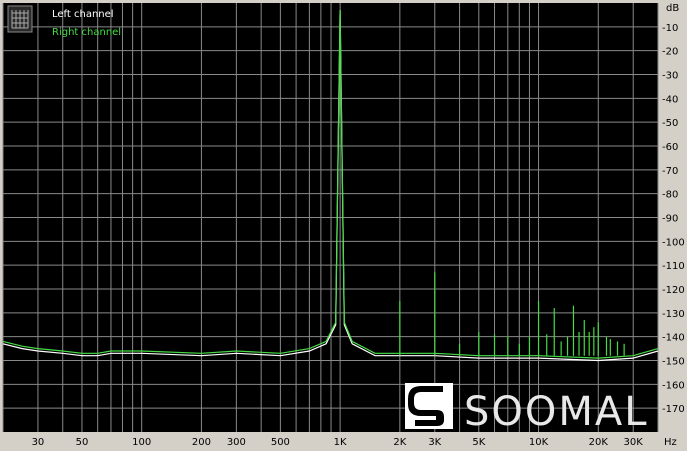 The image size is (687, 451). What do you see at coordinates (670, 171) in the screenshot?
I see `y-tick-label: -70` at bounding box center [670, 171].